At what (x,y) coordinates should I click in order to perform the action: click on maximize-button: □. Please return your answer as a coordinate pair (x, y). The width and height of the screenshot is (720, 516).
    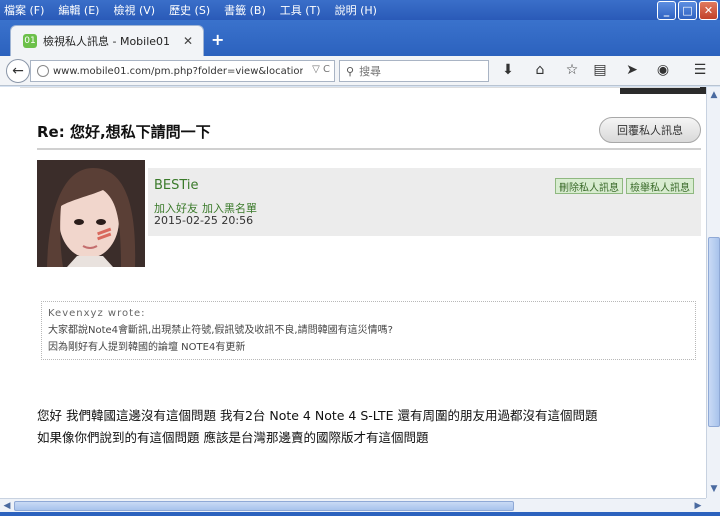
    Looking at the image, I should click on (687, 10).